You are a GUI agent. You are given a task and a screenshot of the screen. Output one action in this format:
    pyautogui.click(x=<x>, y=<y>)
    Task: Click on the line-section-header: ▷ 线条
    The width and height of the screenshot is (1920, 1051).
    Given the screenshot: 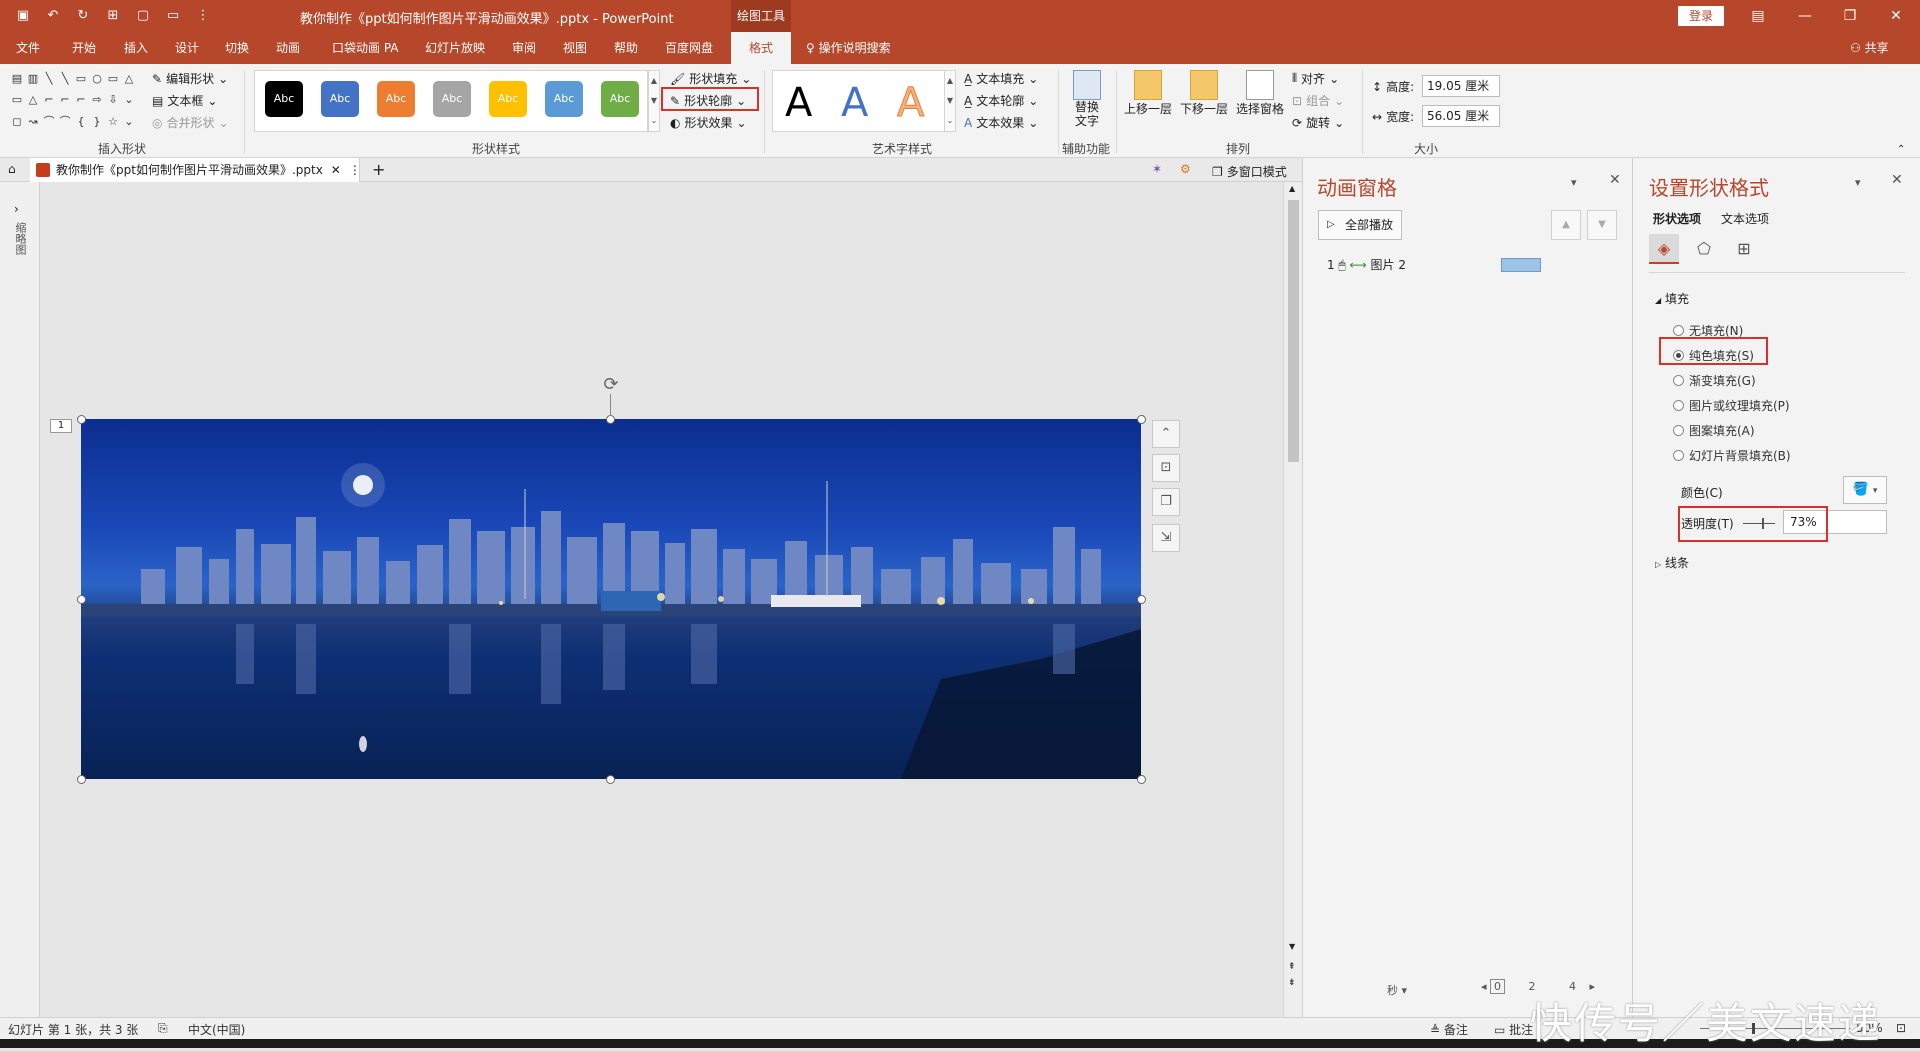 What is the action you would take?
    pyautogui.click(x=1672, y=562)
    